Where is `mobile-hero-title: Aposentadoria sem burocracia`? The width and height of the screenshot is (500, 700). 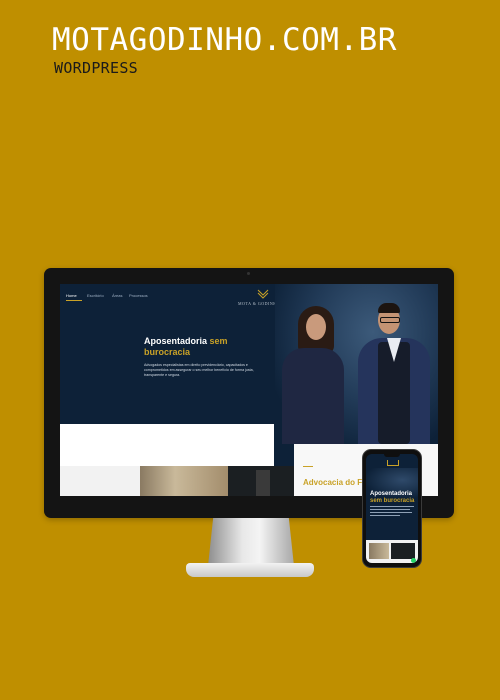 mobile-hero-title: Aposentadoria sem burocracia is located at coordinates (394, 498).